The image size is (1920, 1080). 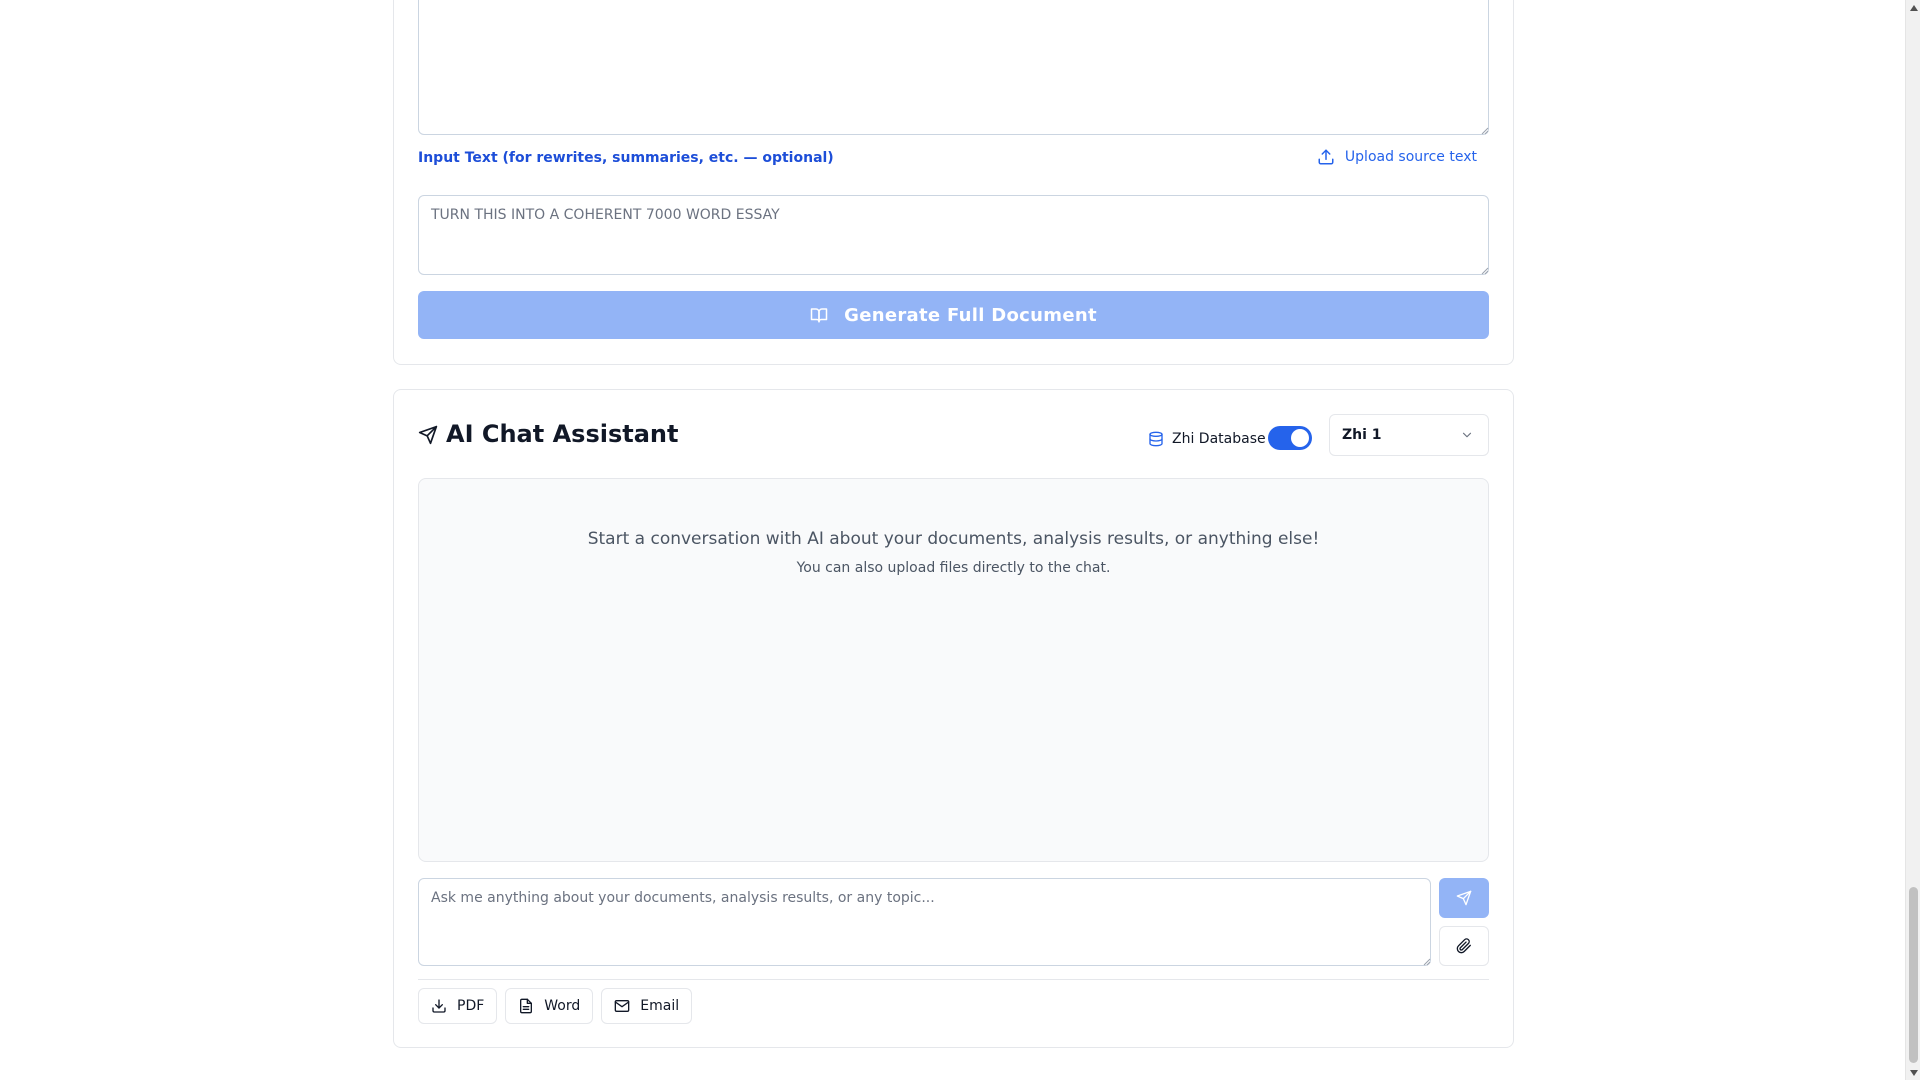 What do you see at coordinates (1913, 975) in the screenshot?
I see `scrollbar-thumb` at bounding box center [1913, 975].